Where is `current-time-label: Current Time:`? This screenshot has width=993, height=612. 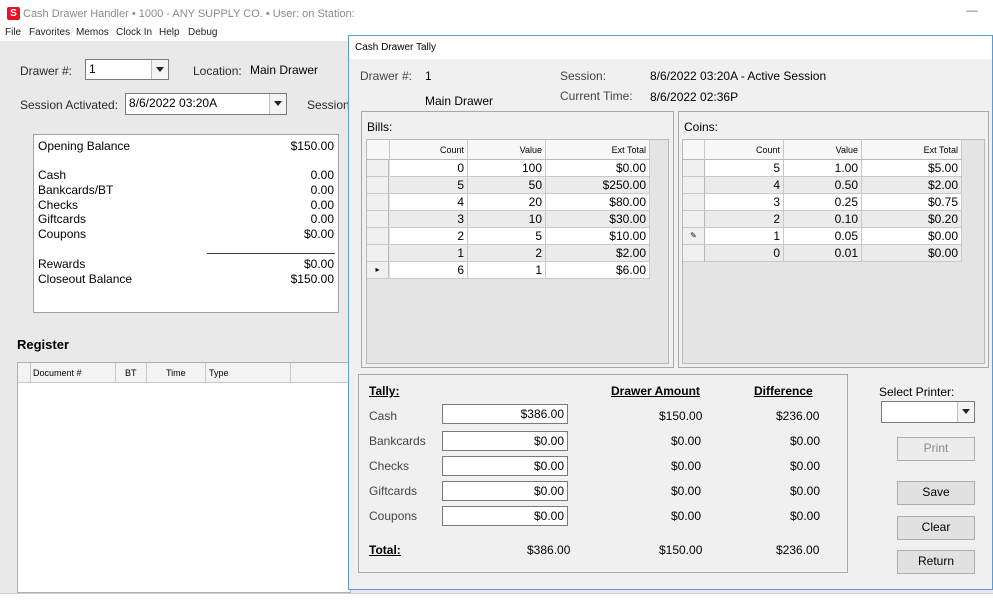 current-time-label: Current Time: is located at coordinates (596, 96).